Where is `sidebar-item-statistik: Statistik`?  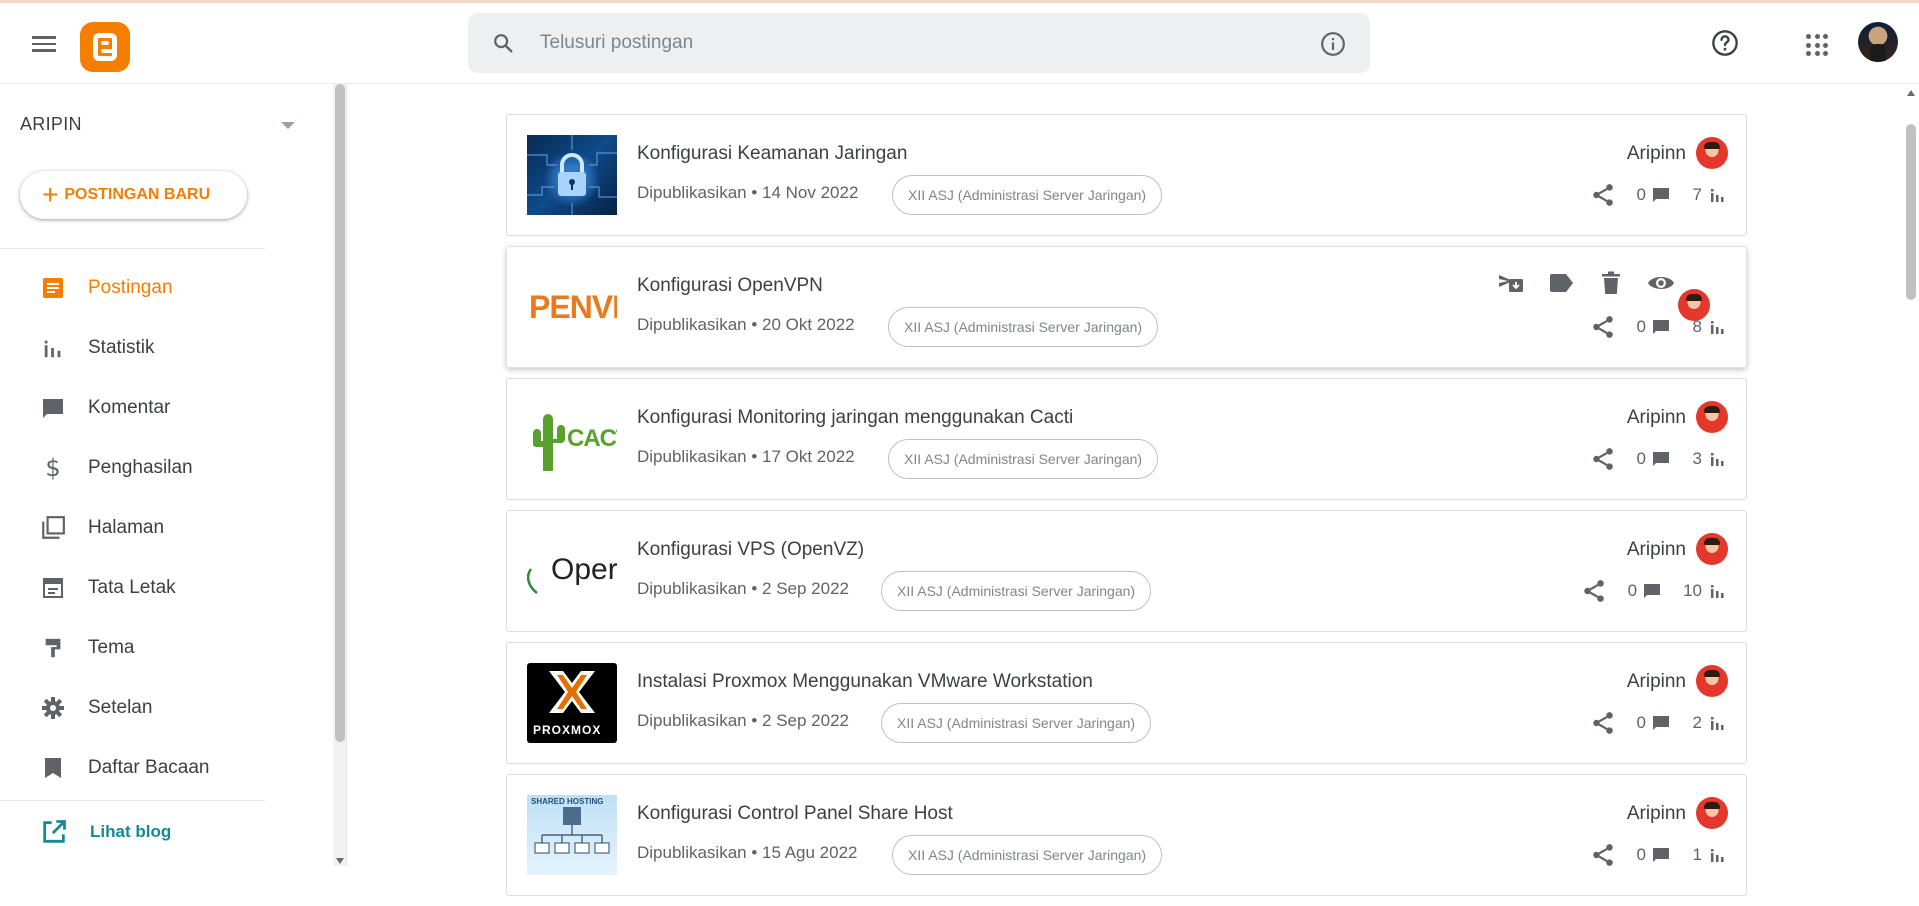 sidebar-item-statistik: Statistik is located at coordinates (132, 348).